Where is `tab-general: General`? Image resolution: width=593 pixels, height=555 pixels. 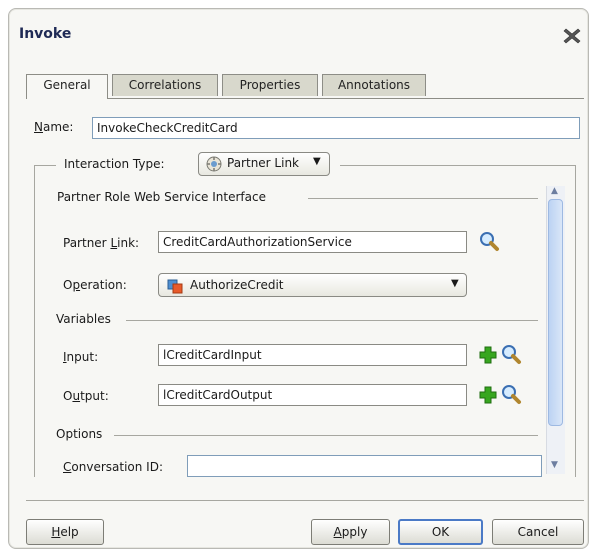
tab-general: General is located at coordinates (67, 86).